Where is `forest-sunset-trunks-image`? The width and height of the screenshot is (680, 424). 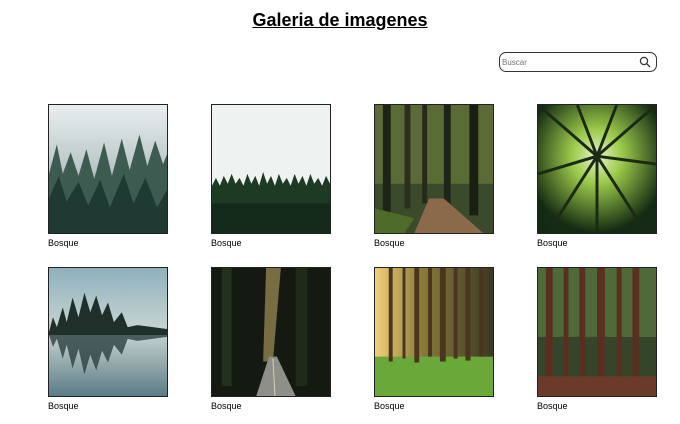 forest-sunset-trunks-image is located at coordinates (434, 332).